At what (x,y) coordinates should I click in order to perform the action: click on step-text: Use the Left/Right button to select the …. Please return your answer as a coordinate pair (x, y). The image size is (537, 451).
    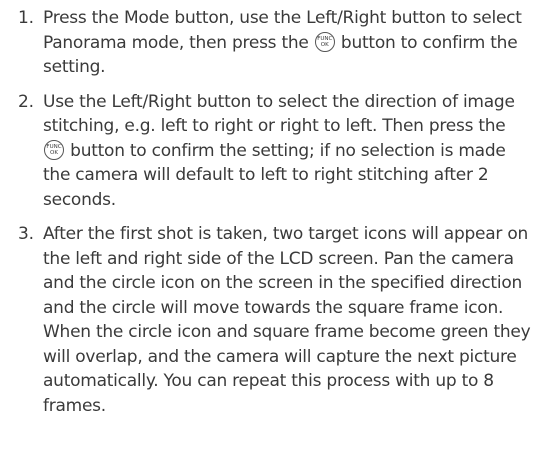
    Looking at the image, I should click on (279, 114).